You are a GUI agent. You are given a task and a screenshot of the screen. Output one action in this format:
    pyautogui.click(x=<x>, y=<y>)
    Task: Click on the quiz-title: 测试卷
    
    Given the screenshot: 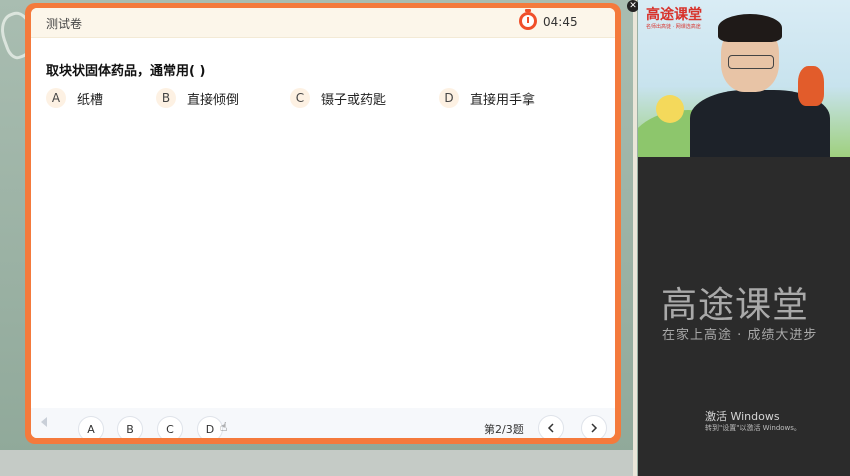 What is the action you would take?
    pyautogui.click(x=64, y=24)
    